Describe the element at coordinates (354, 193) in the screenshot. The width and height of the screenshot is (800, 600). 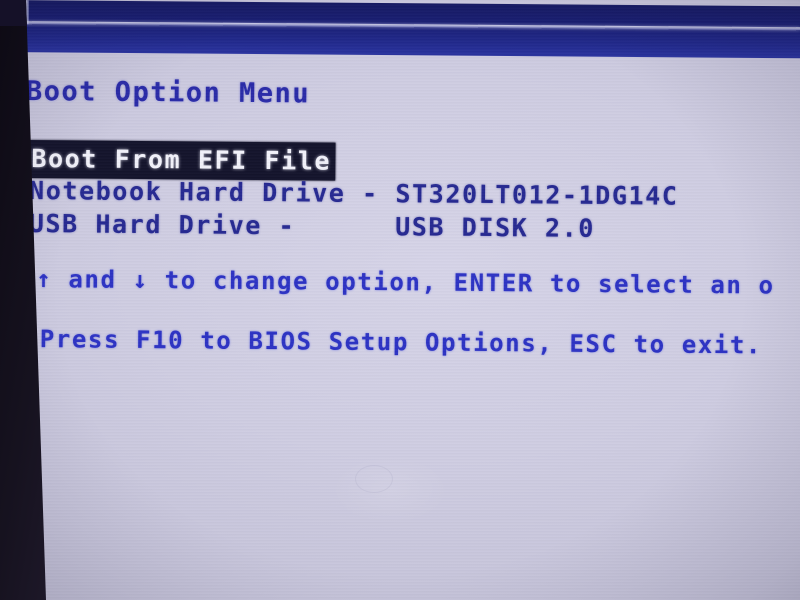
I see `boot-option-notebook-hard-drive: Notebook Hard Drive - ST320LT012-1DG14C` at that location.